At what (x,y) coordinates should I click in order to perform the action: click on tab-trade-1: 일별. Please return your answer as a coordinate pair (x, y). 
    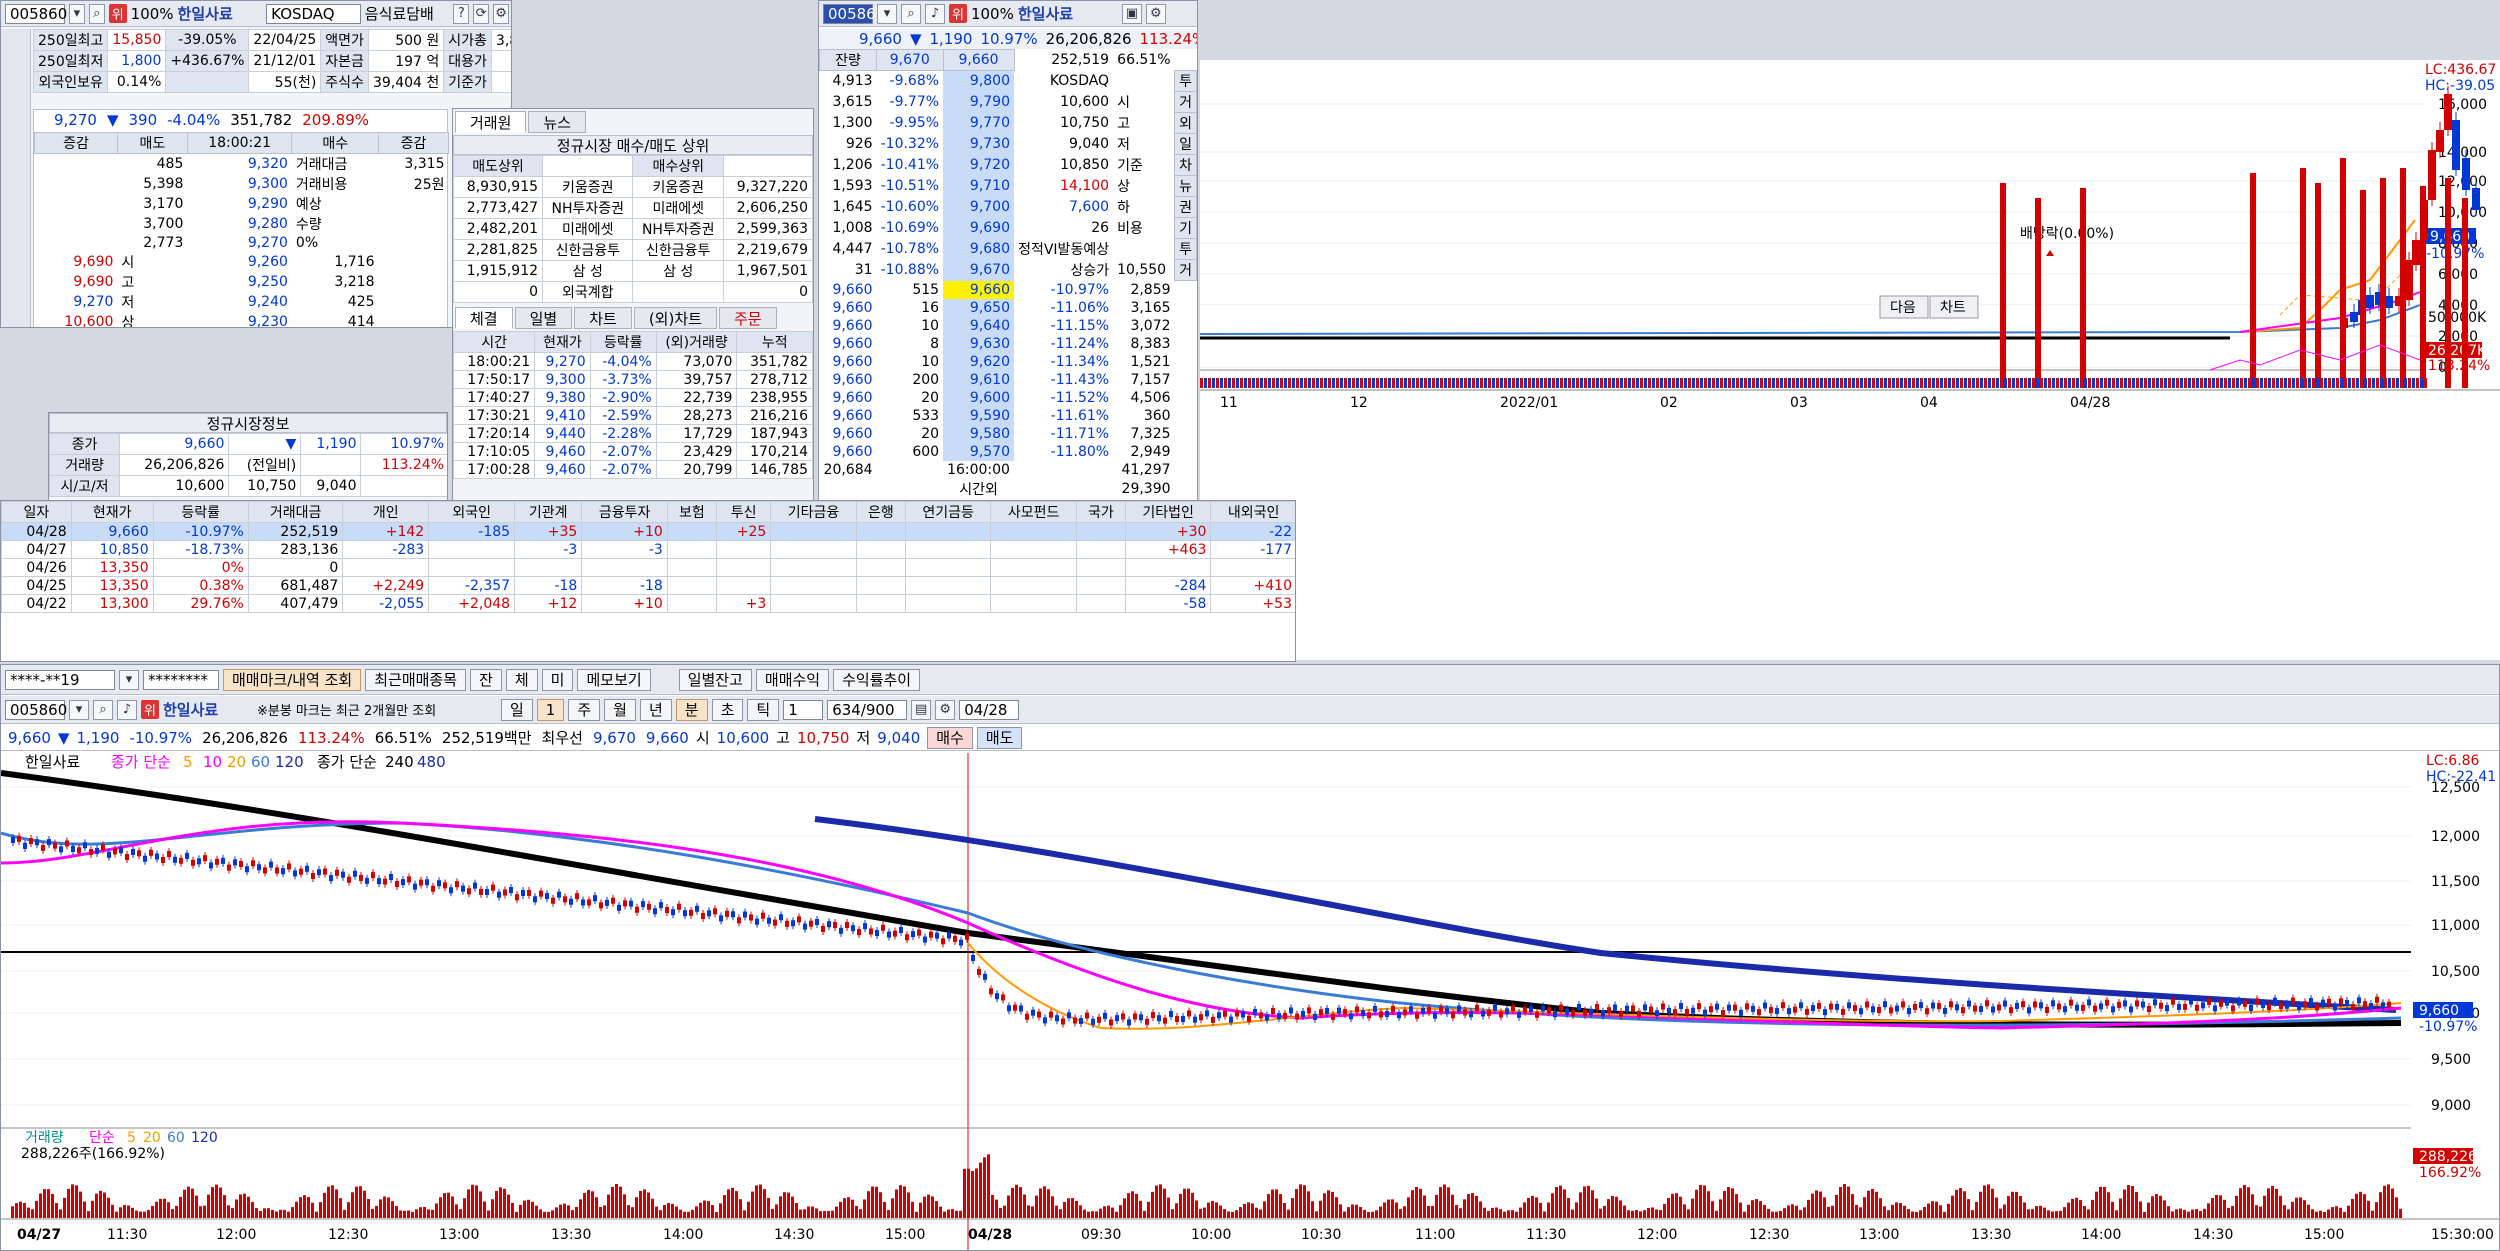
    Looking at the image, I should click on (543, 318).